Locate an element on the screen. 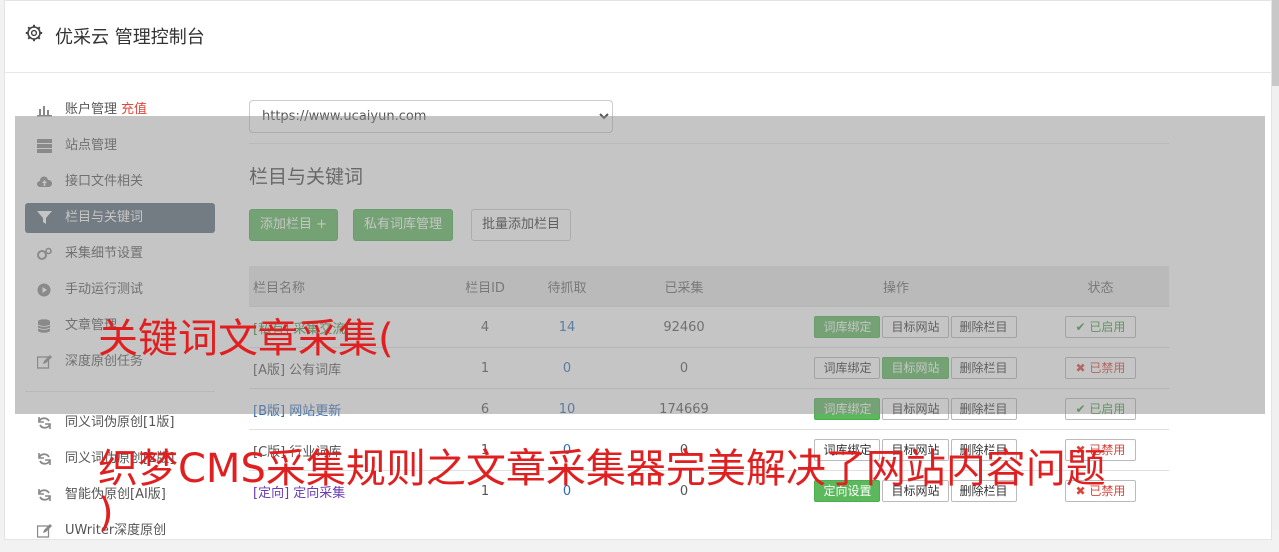 The width and height of the screenshot is (1279, 552). sidebar-item-label: 同义词伪原创[1版] is located at coordinates (120, 422).